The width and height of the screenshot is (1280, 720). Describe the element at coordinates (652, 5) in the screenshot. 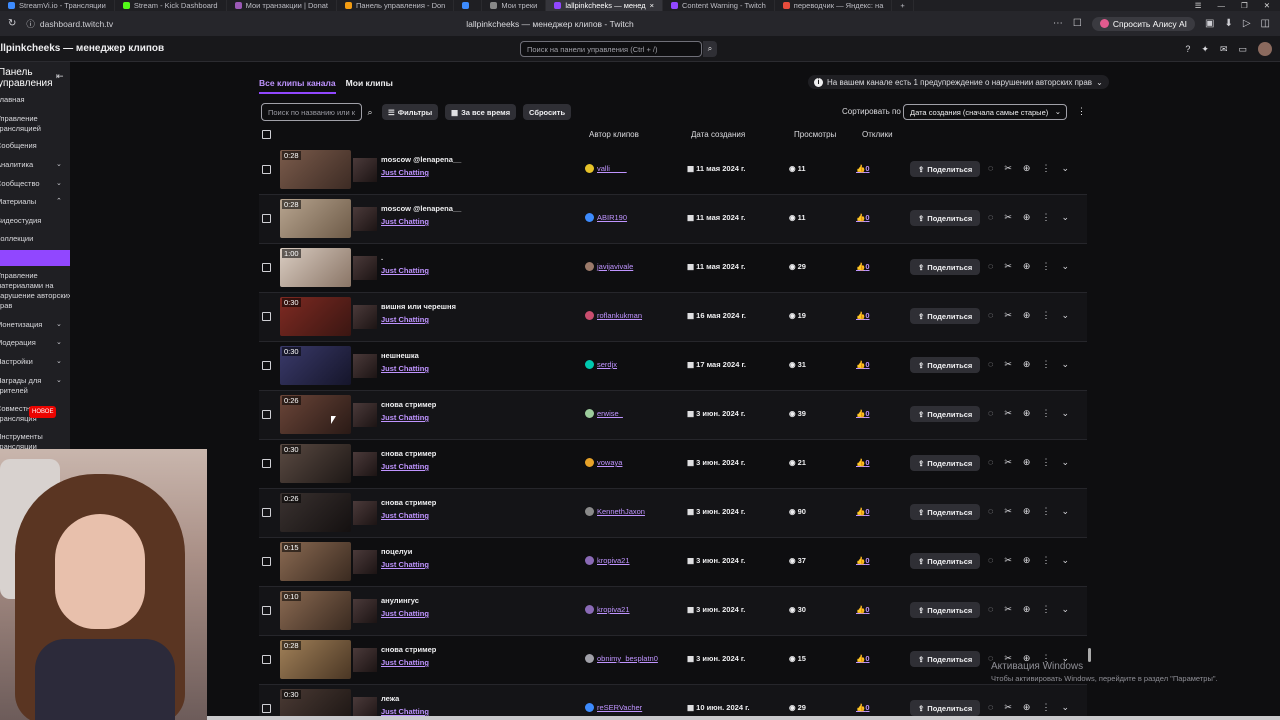

I see `close-tab-icon: ×` at that location.